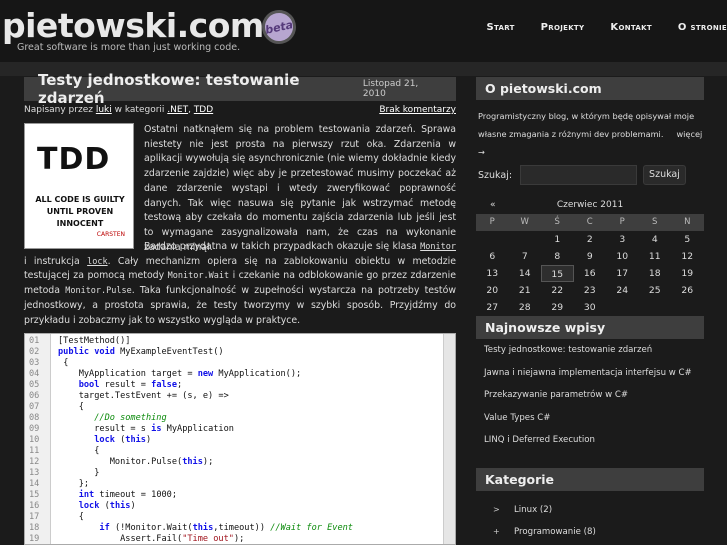  I want to click on calendar-day: 29, so click(557, 307).